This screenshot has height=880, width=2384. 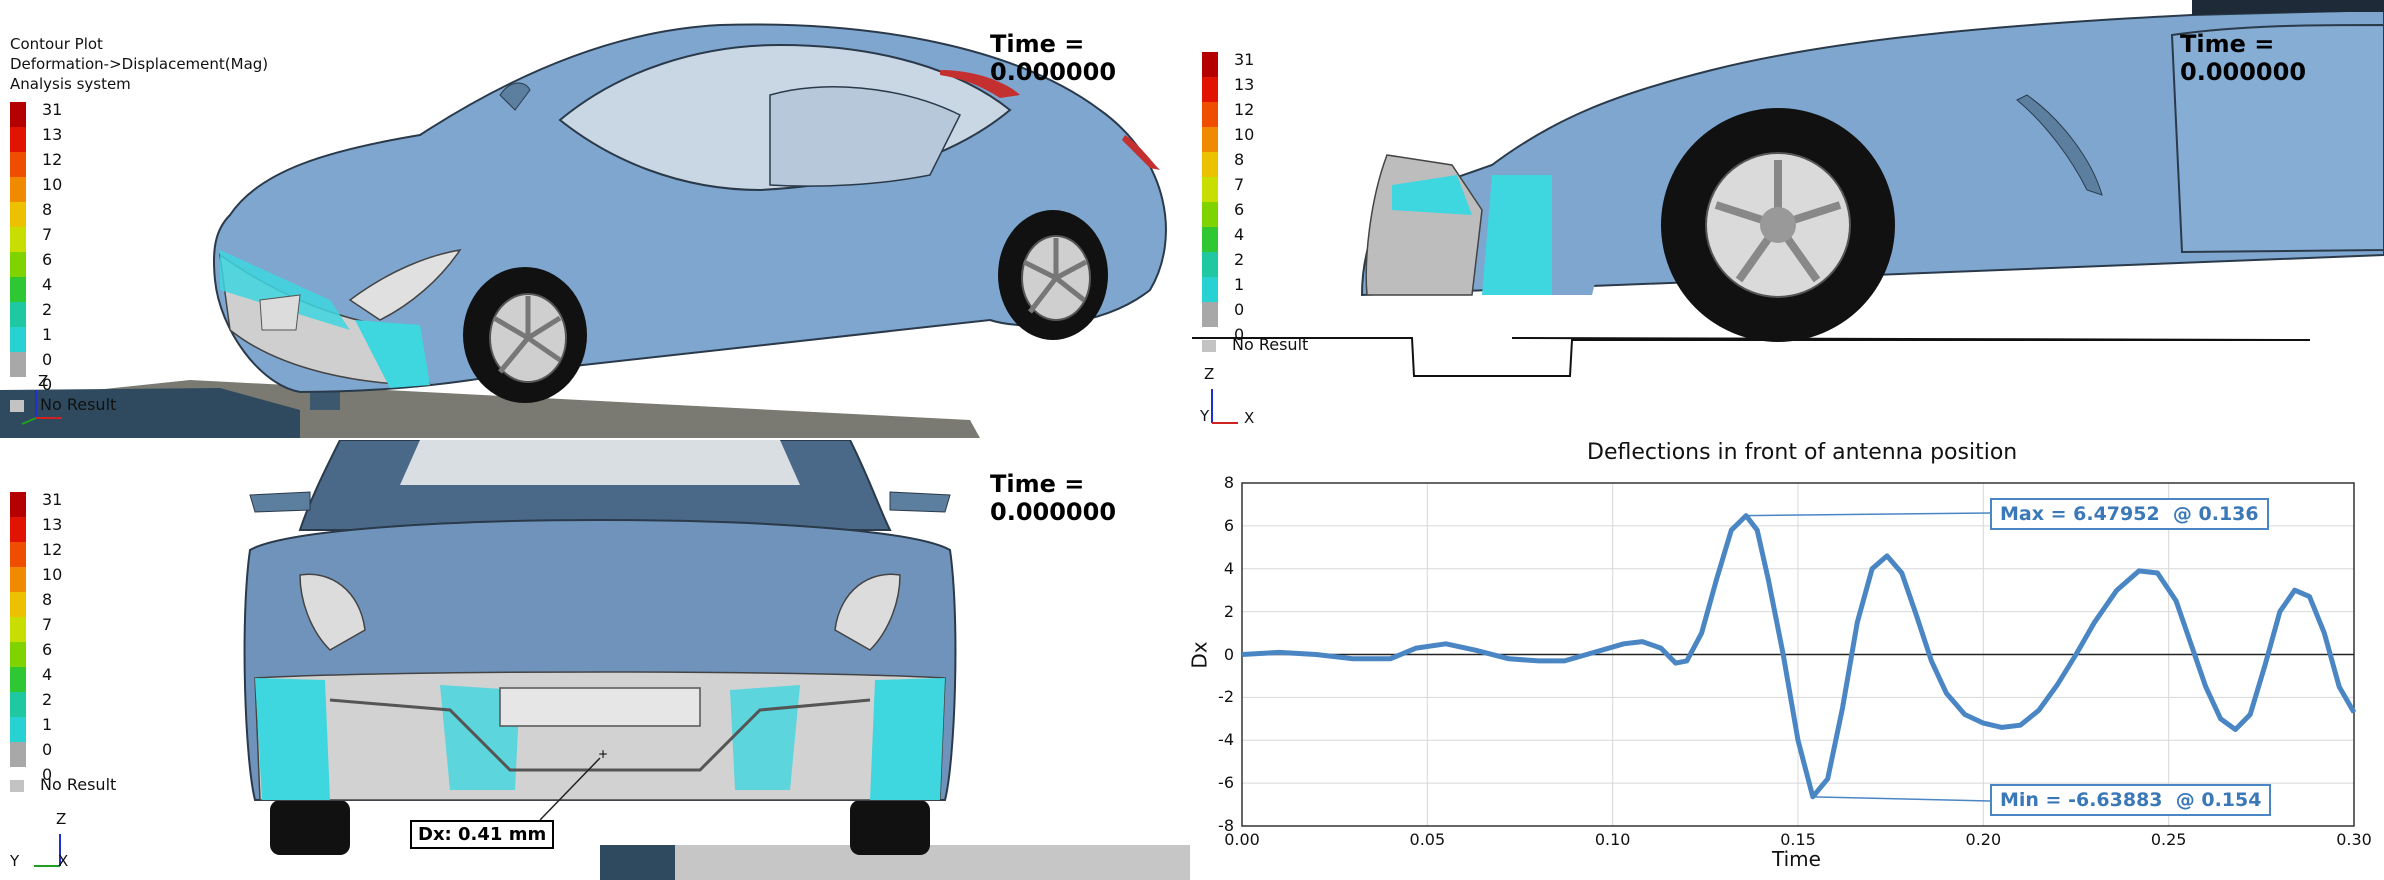 I want to click on contour-title-line-3: Analysis system, so click(x=70, y=84).